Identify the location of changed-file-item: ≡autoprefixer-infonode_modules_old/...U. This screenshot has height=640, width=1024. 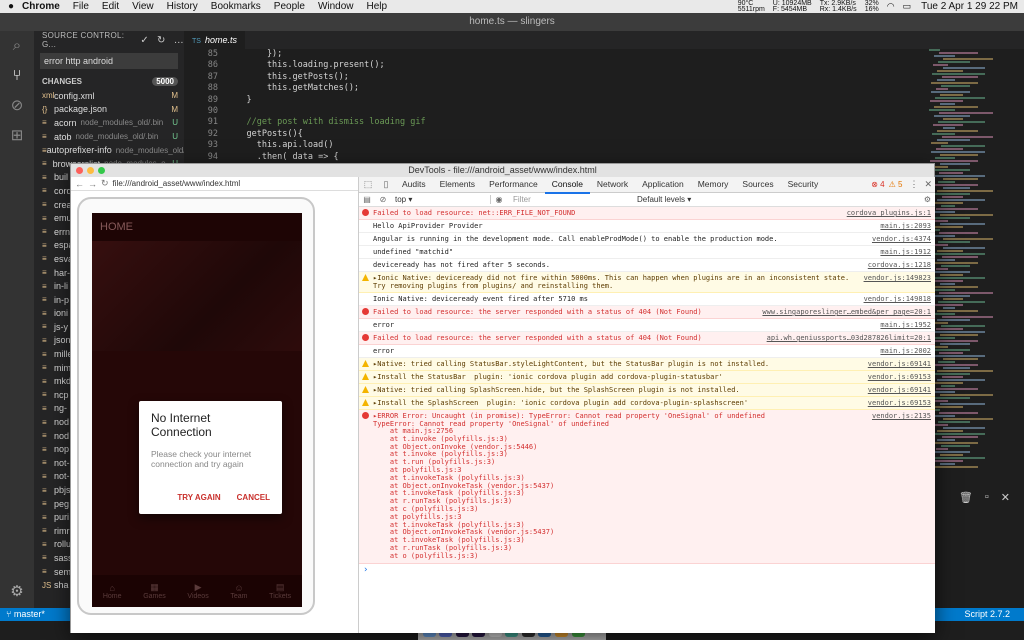
(109, 150).